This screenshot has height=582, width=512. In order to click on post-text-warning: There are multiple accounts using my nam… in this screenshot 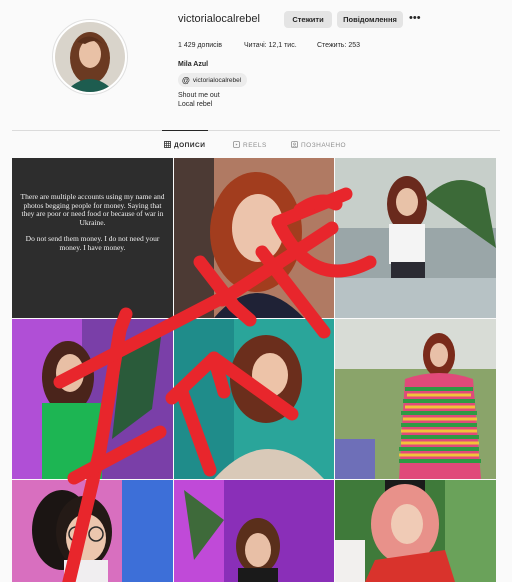, I will do `click(92, 238)`.